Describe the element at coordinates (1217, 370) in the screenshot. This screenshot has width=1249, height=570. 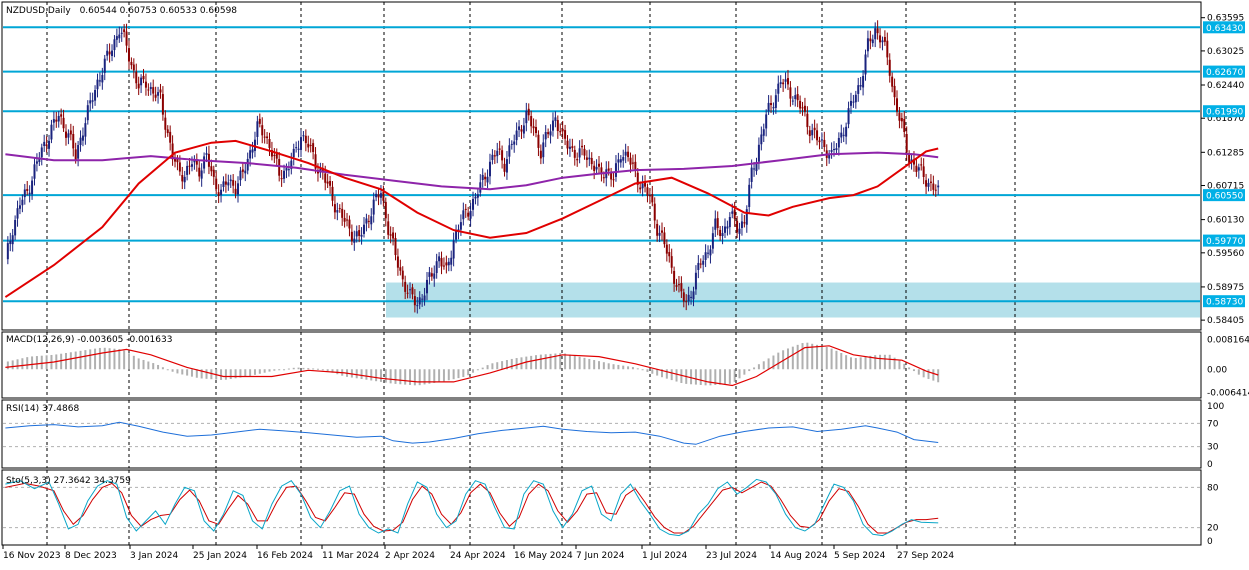
I see `macd-tick-label: 0.00` at that location.